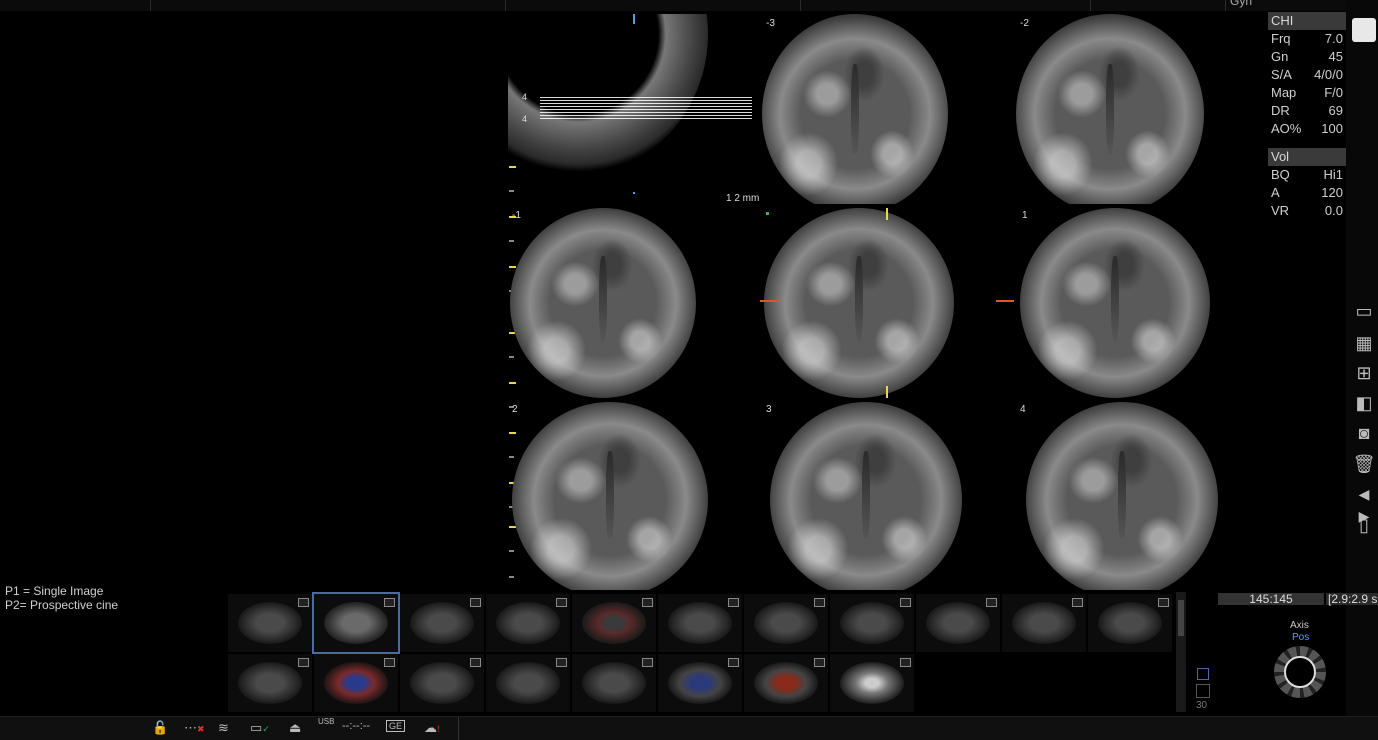  Describe the element at coordinates (396, 726) in the screenshot. I see `ge-icon: GE` at that location.